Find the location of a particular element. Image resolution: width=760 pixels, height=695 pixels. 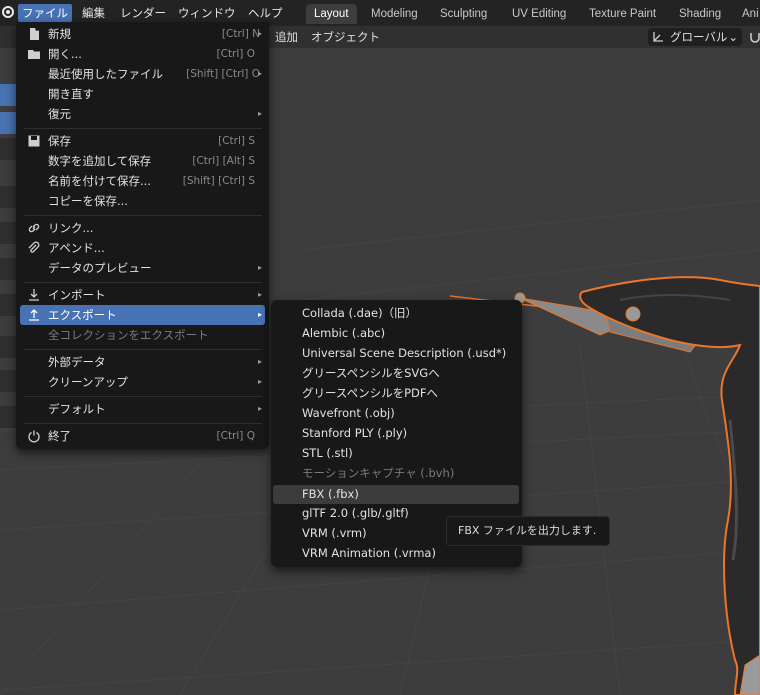

power-icon is located at coordinates (34, 436).